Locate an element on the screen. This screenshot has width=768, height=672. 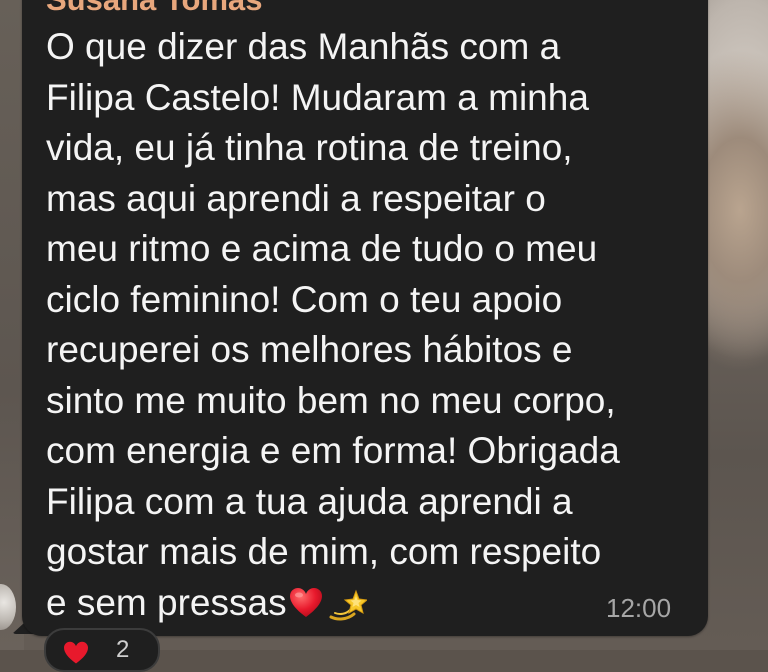
message-timestamp: 12:00 is located at coordinates (639, 608).